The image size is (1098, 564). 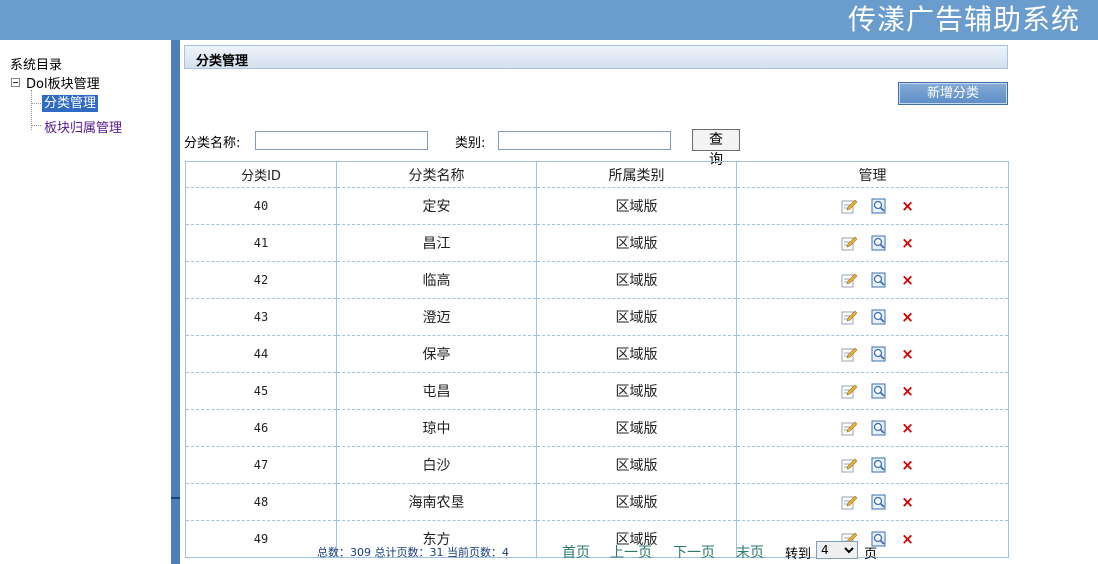 I want to click on sidebar-splitter, so click(x=175, y=302).